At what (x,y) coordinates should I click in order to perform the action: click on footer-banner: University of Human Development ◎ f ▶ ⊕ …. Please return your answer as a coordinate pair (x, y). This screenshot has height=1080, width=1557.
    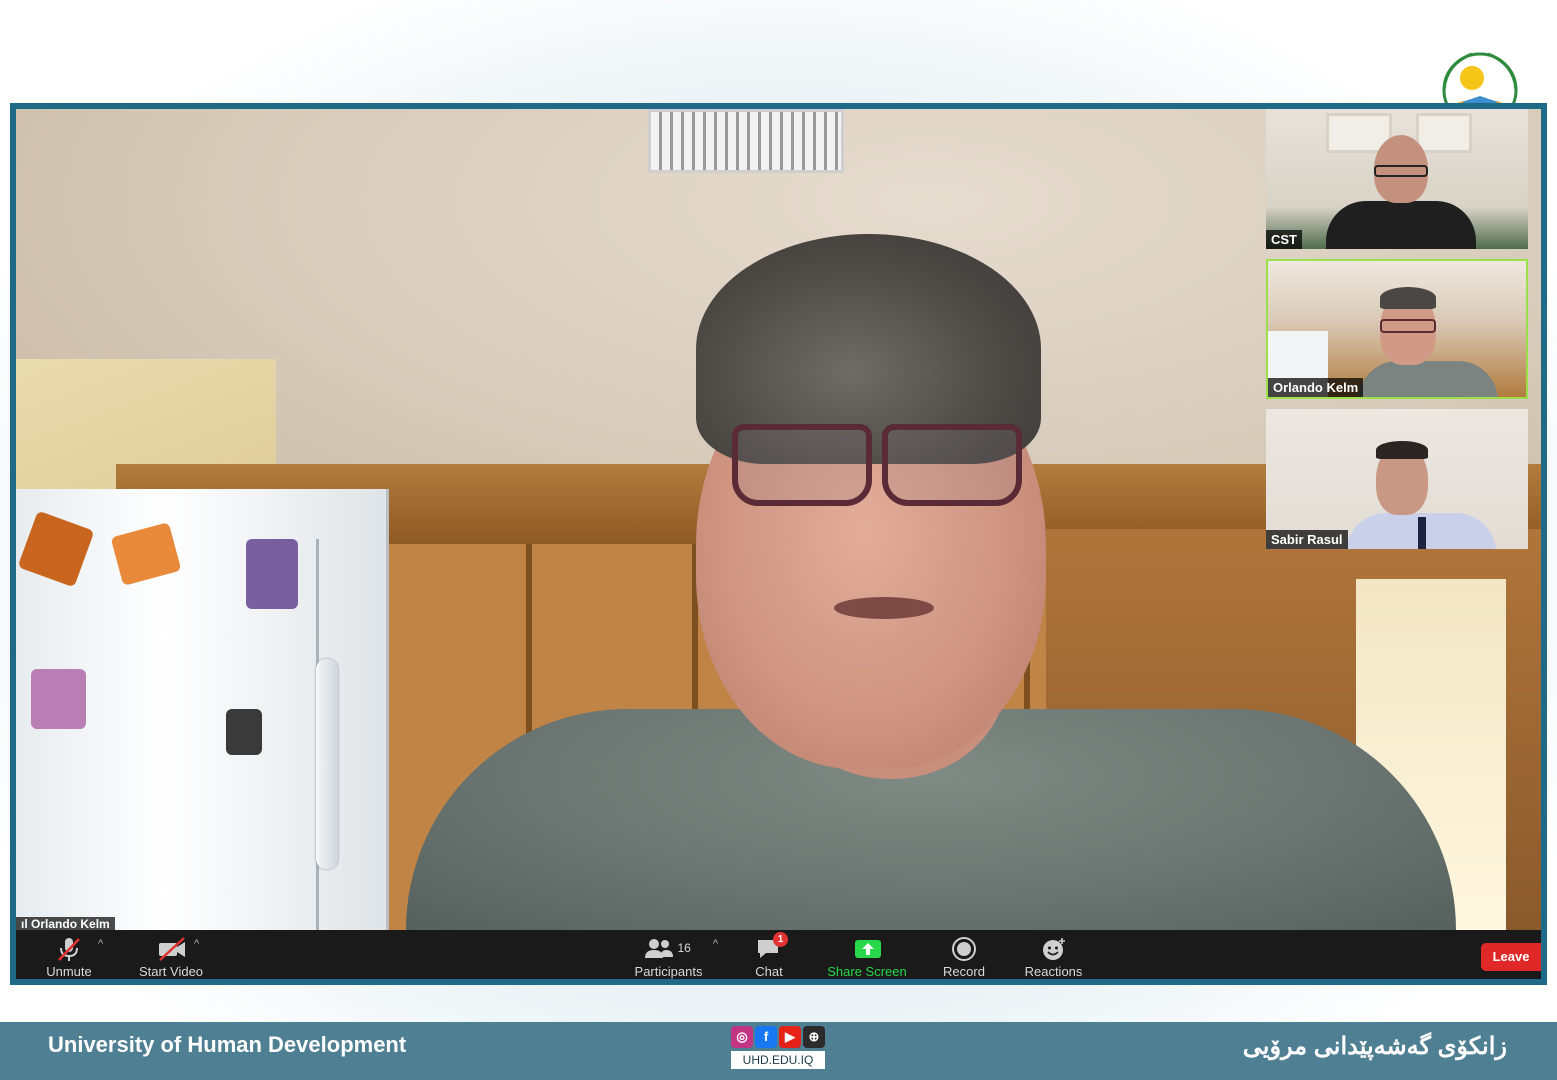
    Looking at the image, I should click on (778, 1051).